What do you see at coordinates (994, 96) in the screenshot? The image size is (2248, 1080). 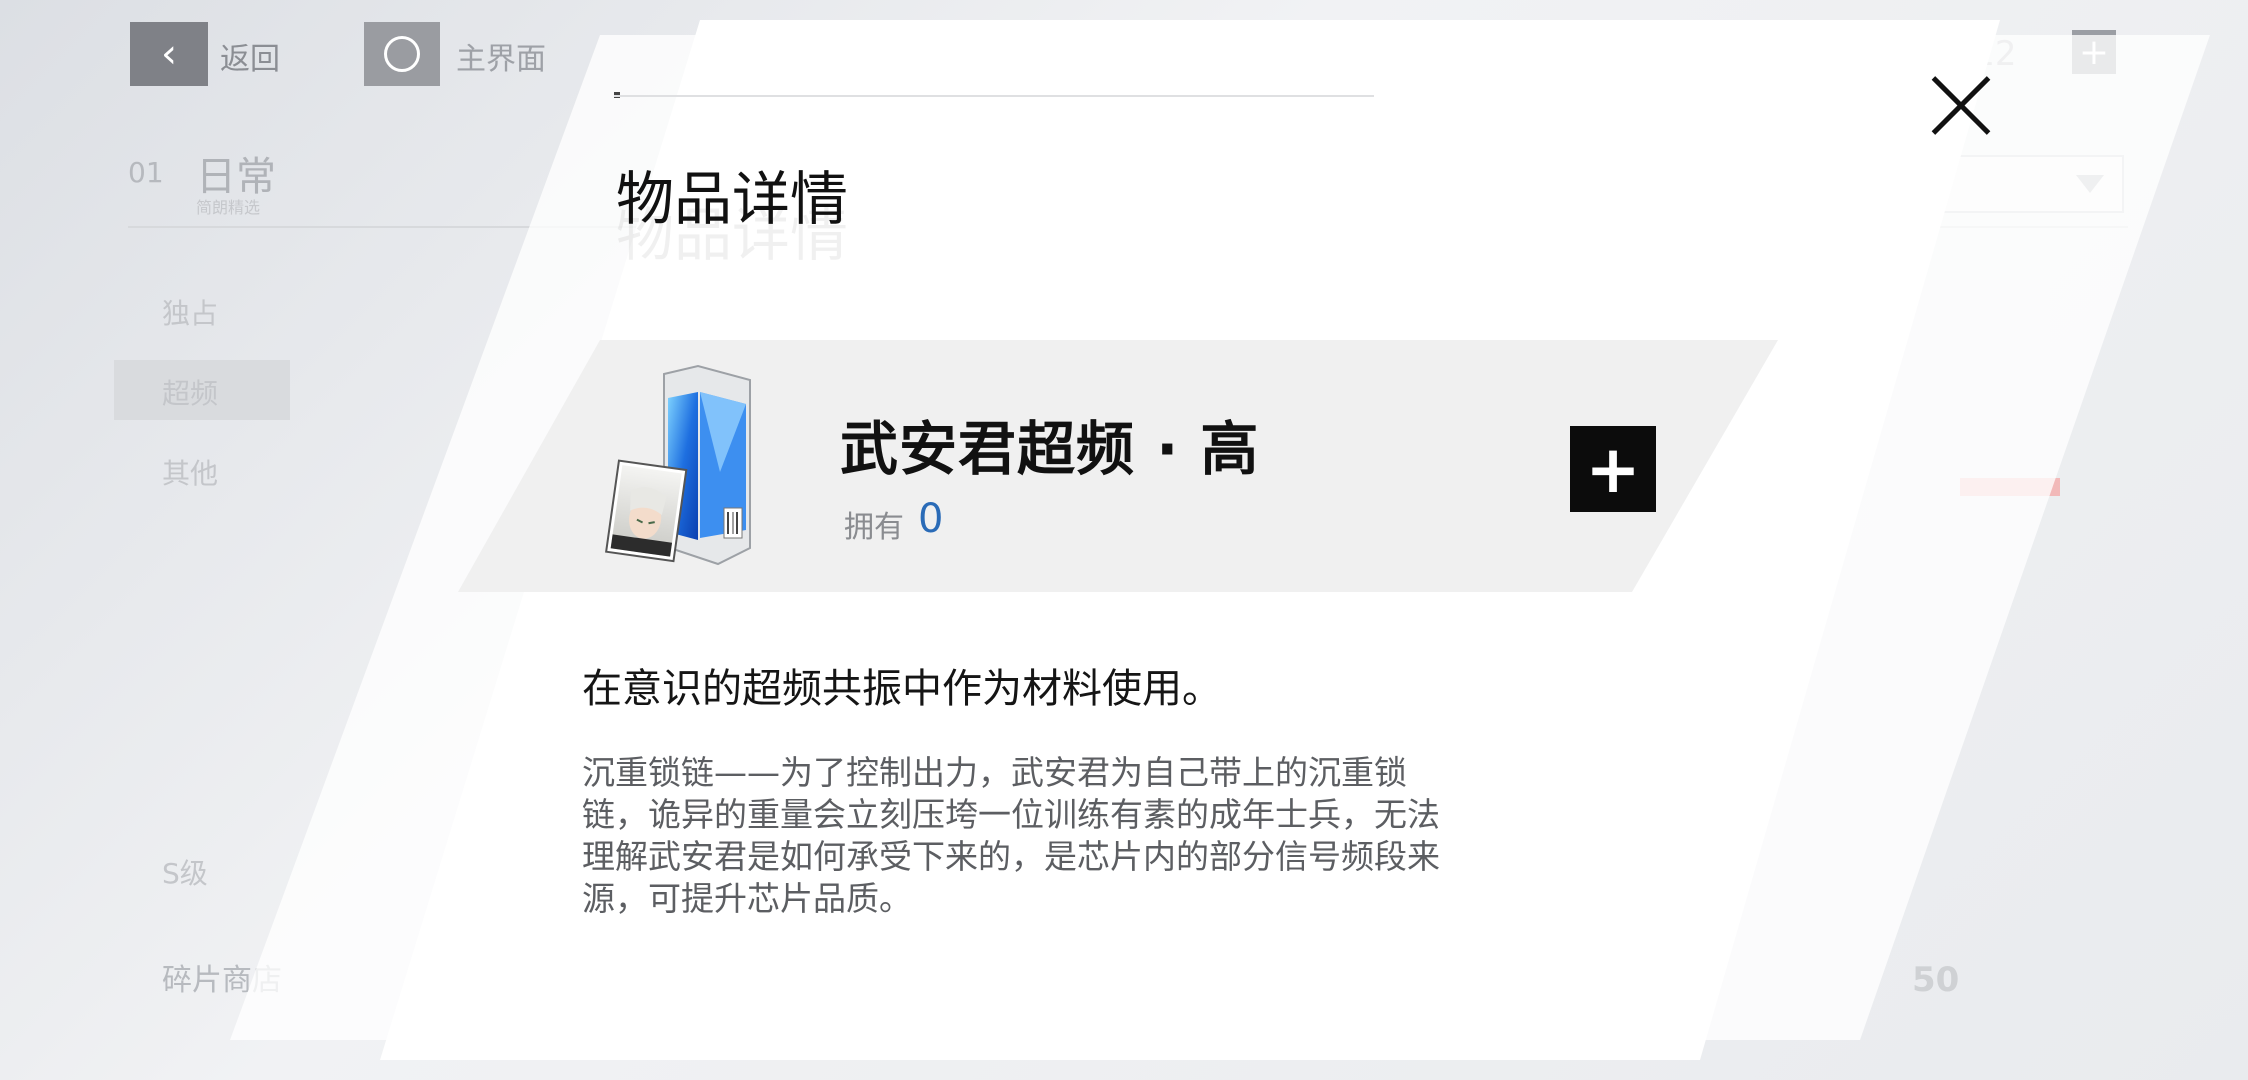 I see `title-divider` at bounding box center [994, 96].